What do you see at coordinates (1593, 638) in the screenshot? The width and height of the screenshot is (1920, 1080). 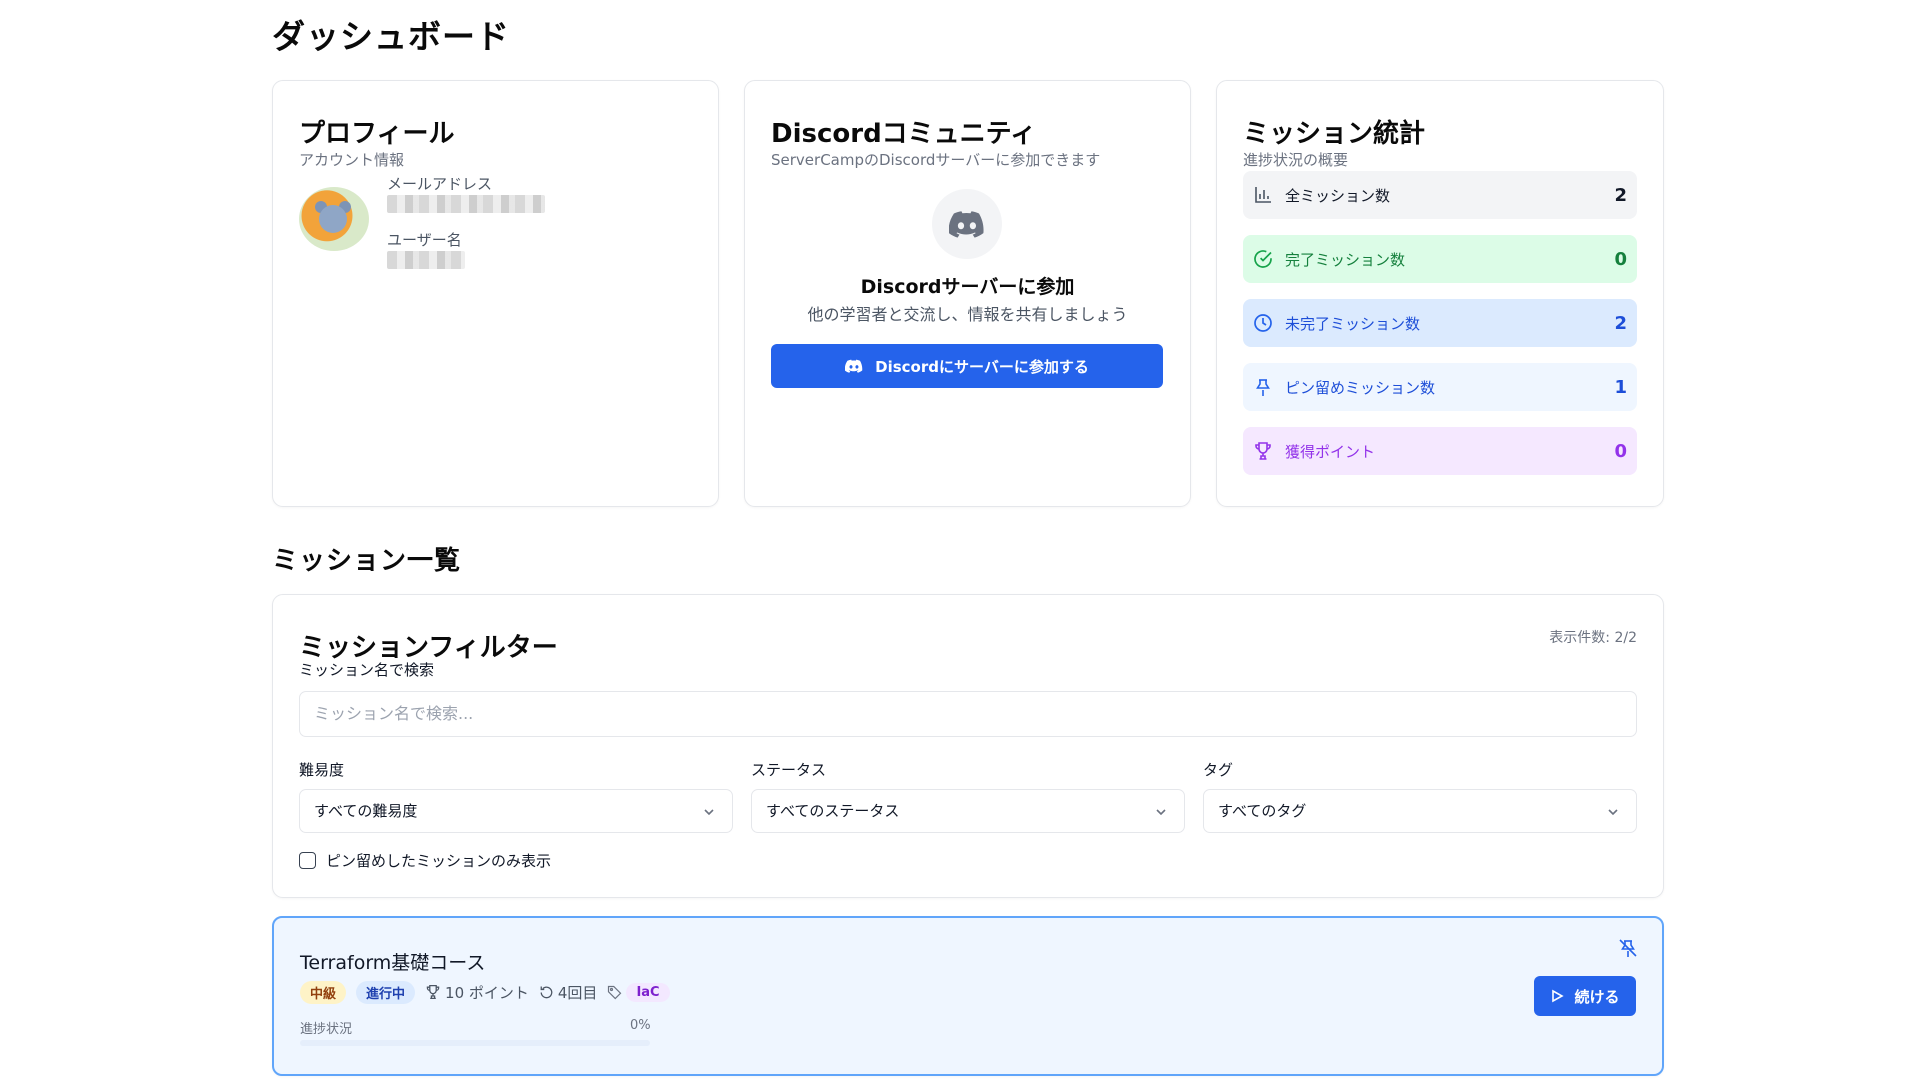 I see `result-count: 表示件数: 2/2` at bounding box center [1593, 638].